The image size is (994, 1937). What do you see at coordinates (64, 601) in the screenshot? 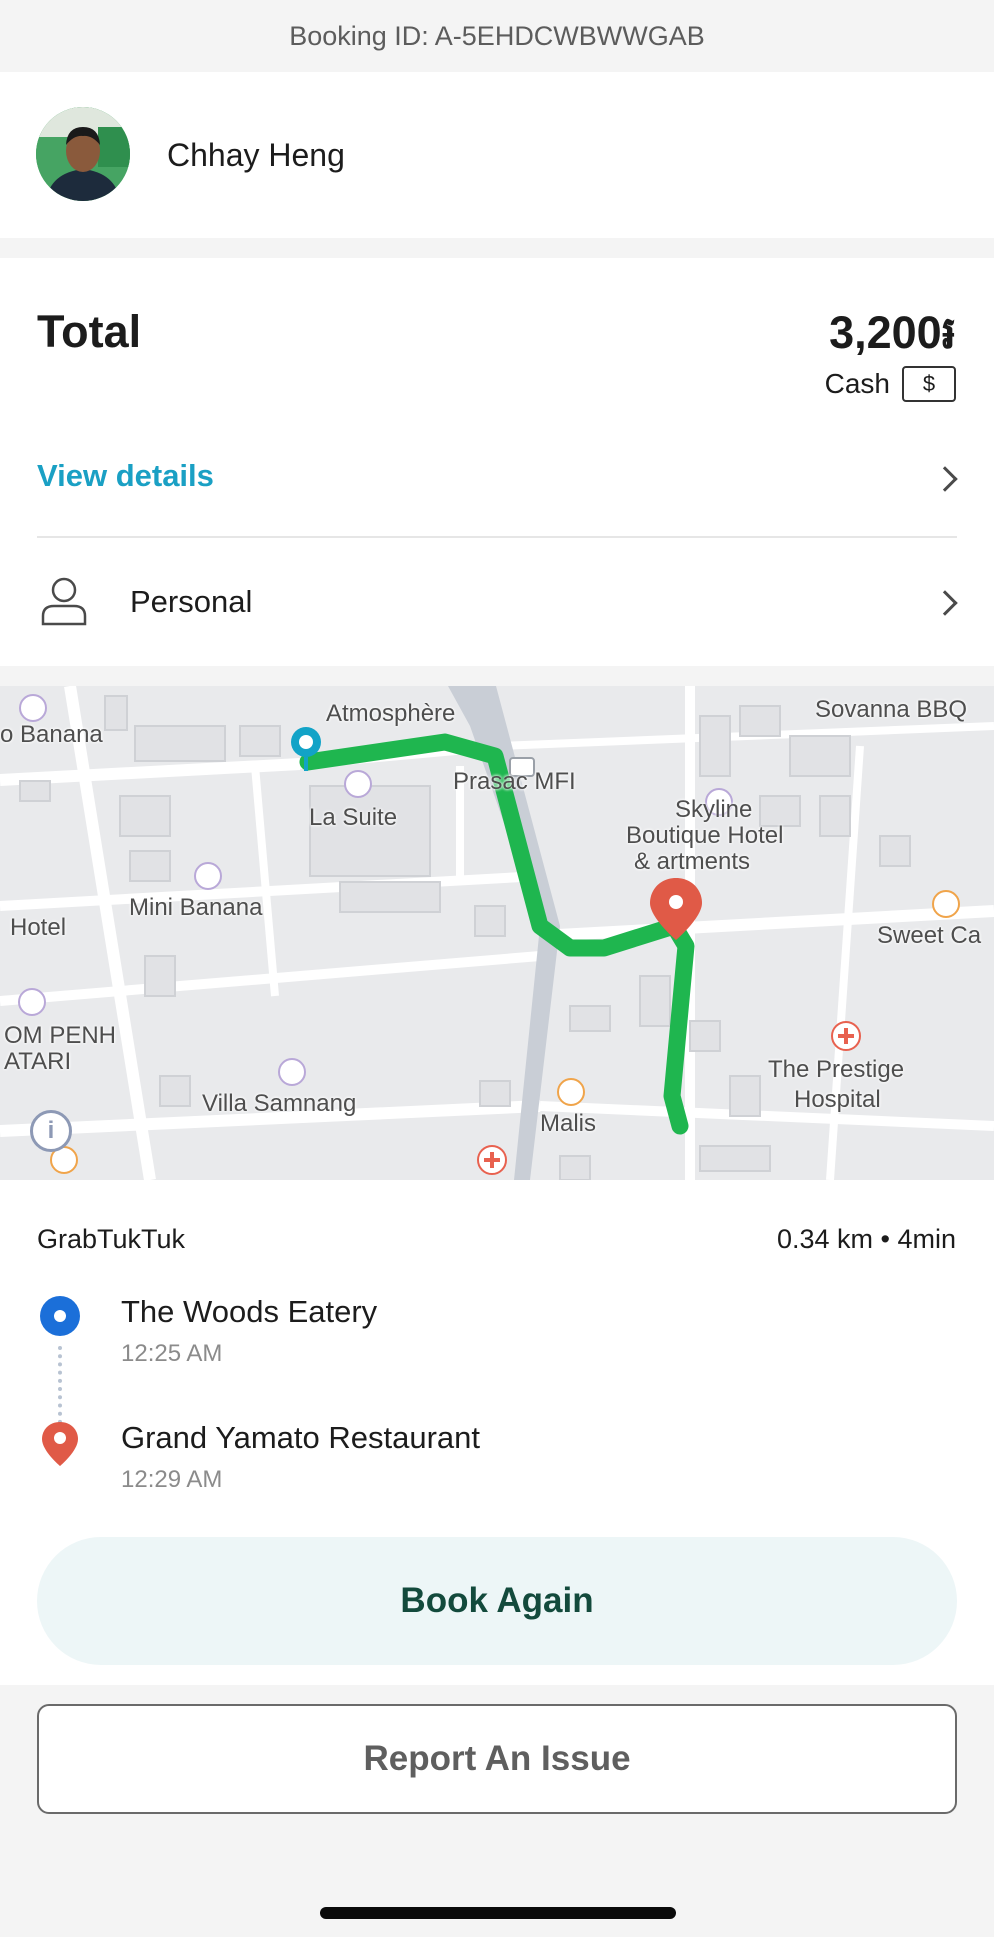
I see `person-icon` at bounding box center [64, 601].